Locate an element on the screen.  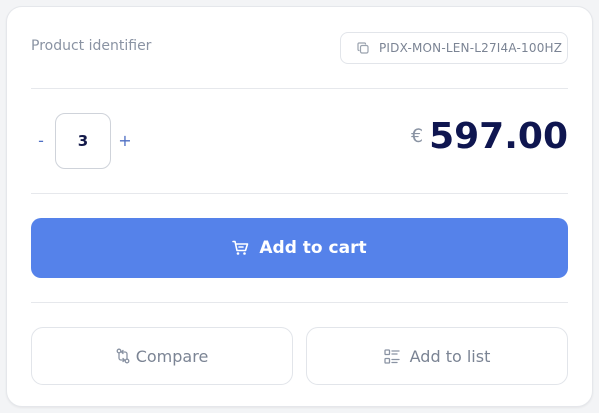
product-identifier-copy-field: PIDX-MON-LEN-L27I4A-100HZ is located at coordinates (454, 48).